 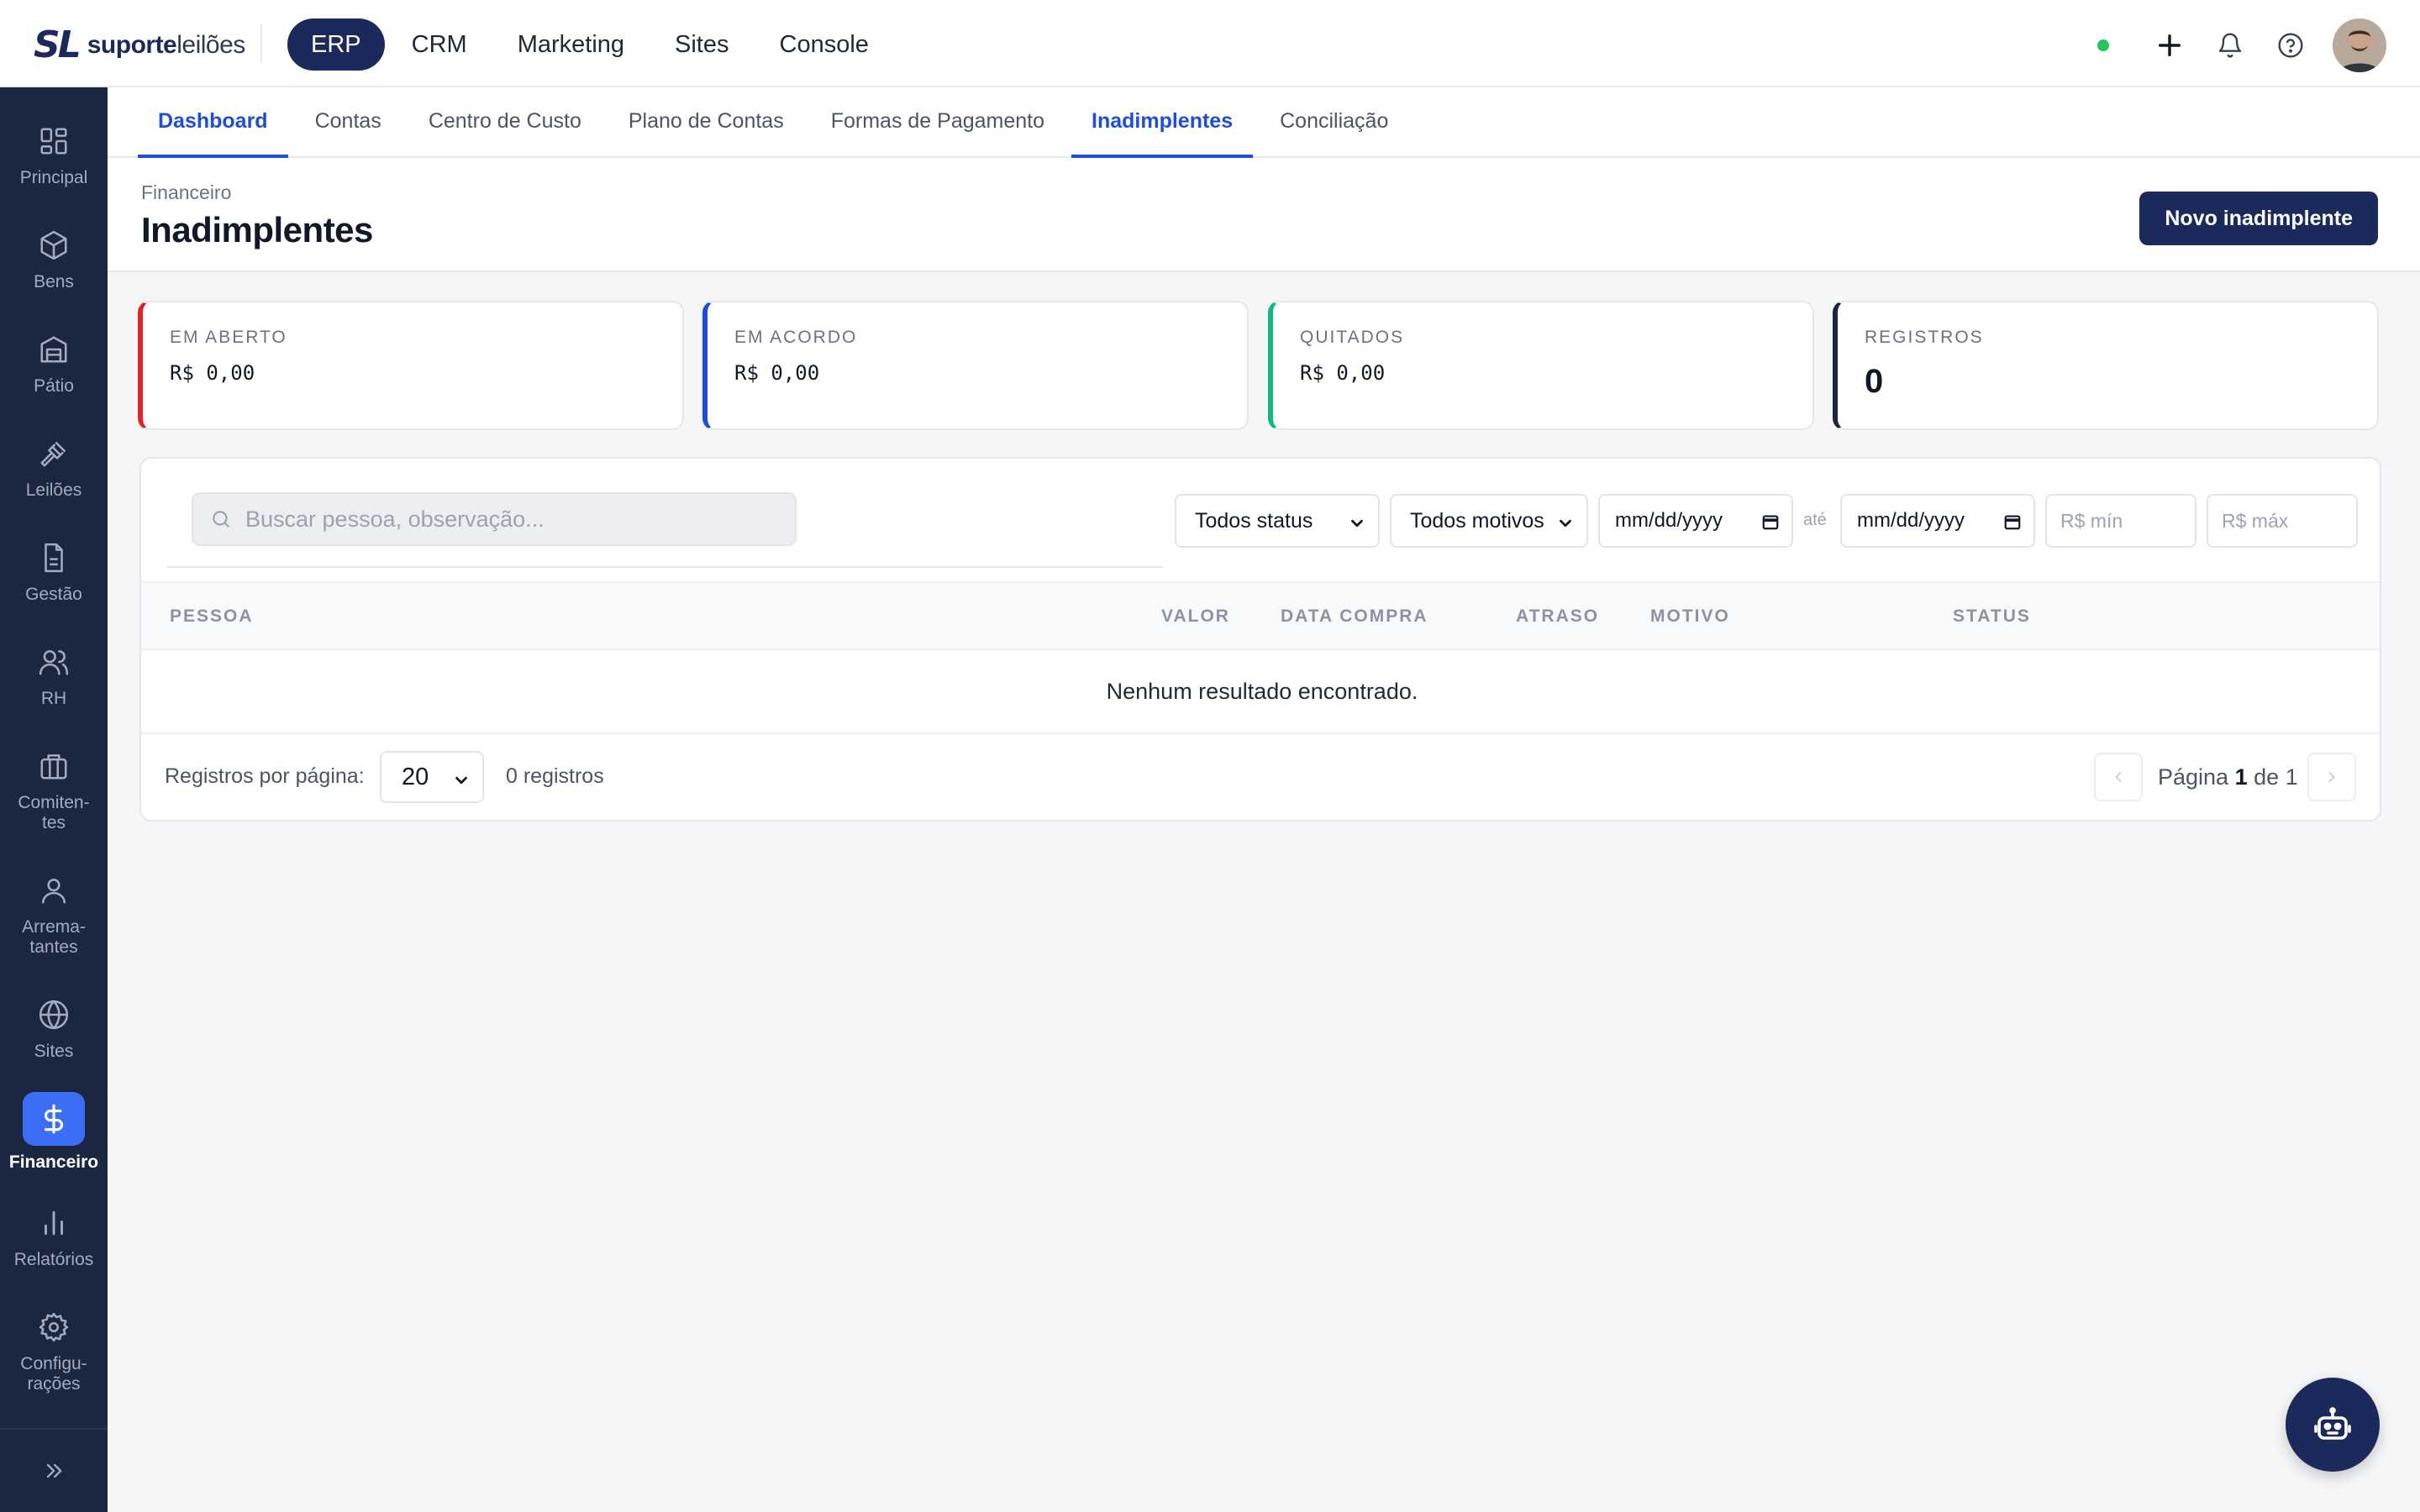 What do you see at coordinates (257, 229) in the screenshot?
I see `page-title: Inadimplentes` at bounding box center [257, 229].